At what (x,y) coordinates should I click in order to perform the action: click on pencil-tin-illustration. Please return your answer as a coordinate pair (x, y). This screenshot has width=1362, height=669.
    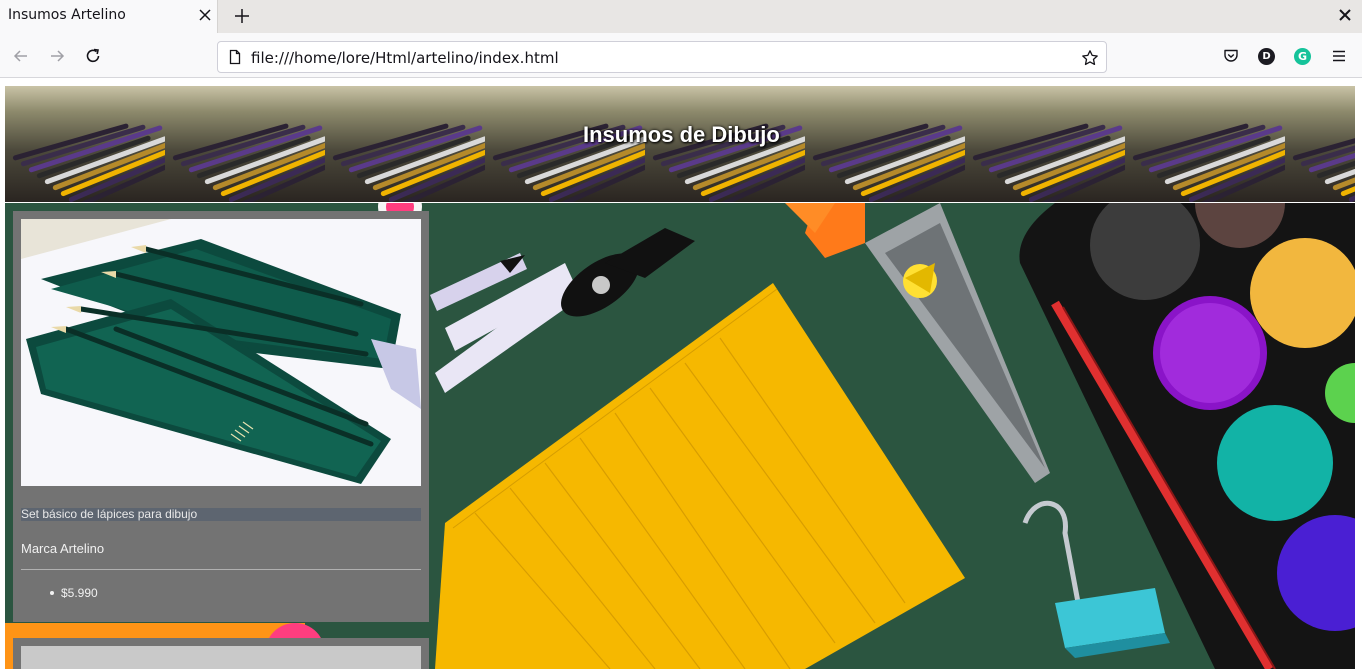
    Looking at the image, I should click on (221, 352).